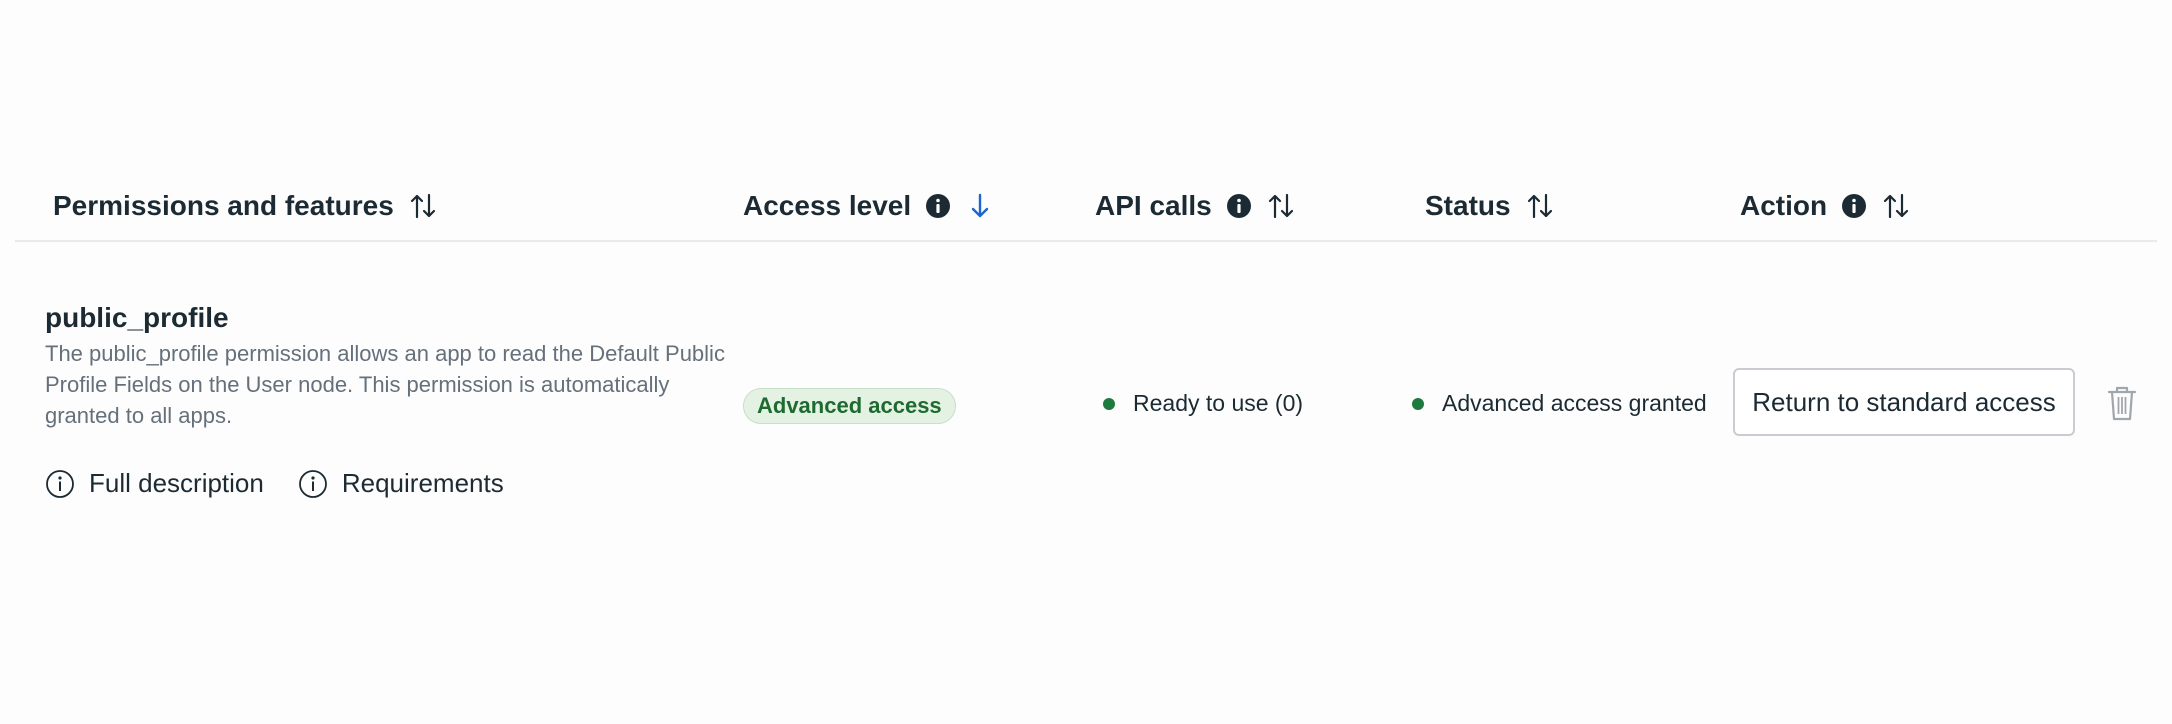  I want to click on column-header-label: API calls, so click(1153, 205).